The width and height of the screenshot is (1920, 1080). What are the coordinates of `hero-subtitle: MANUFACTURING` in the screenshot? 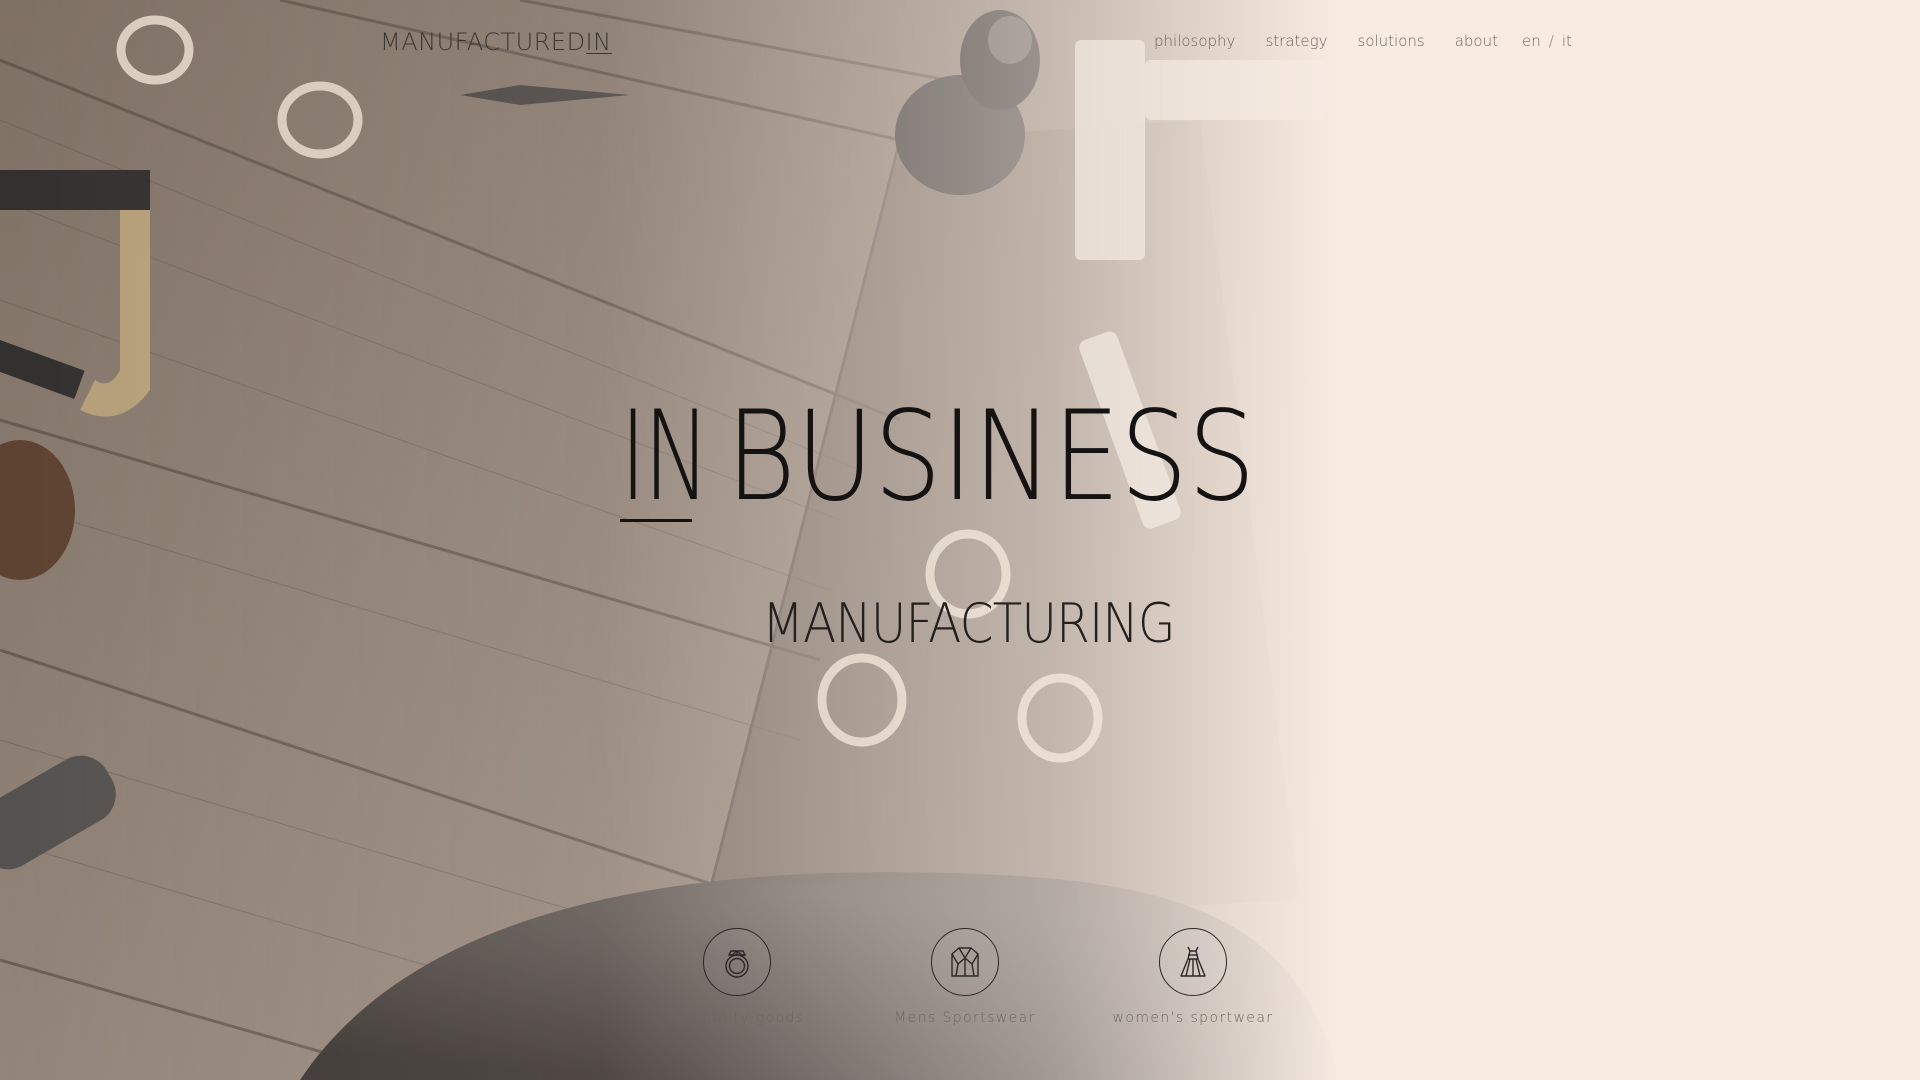 It's located at (969, 623).